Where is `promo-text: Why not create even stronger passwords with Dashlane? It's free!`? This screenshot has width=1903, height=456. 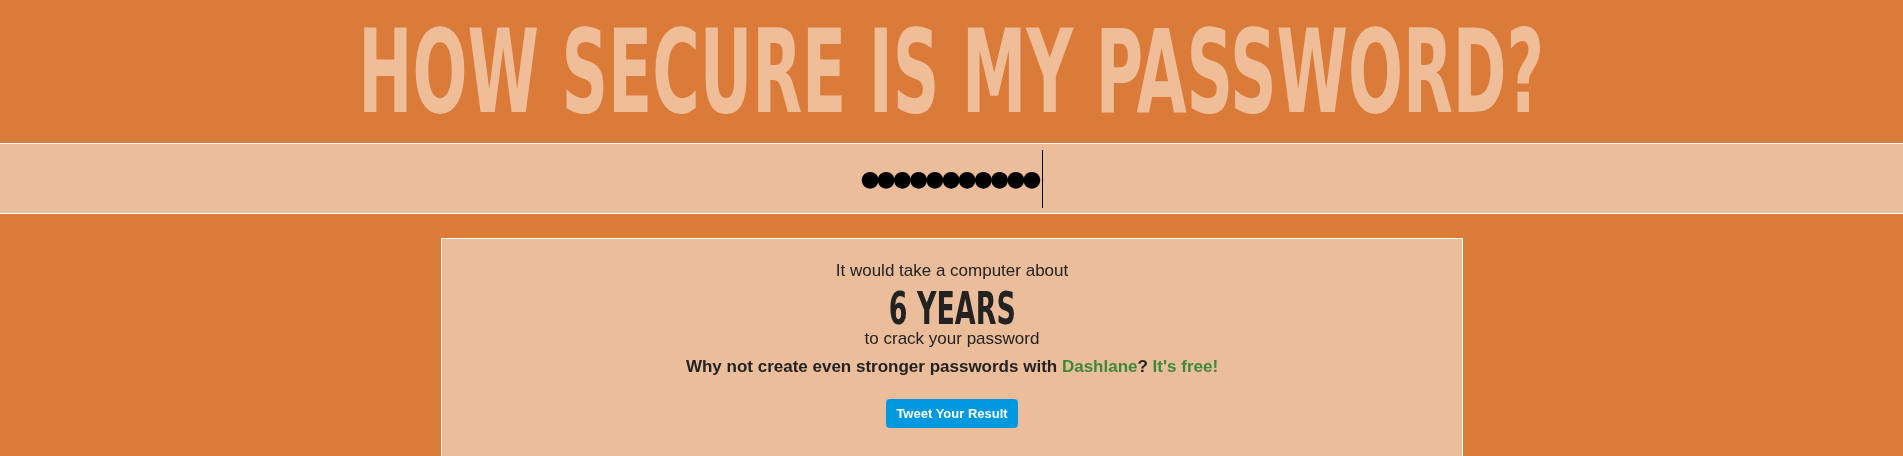 promo-text: Why not create even stronger passwords with Dashlane? It's free! is located at coordinates (952, 367).